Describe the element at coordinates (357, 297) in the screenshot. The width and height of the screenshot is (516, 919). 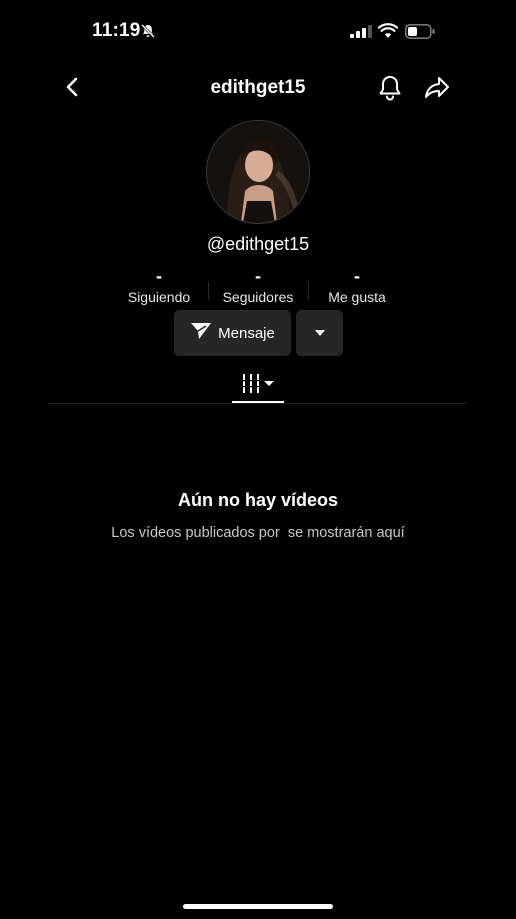
I see `stat-label: Me gusta` at that location.